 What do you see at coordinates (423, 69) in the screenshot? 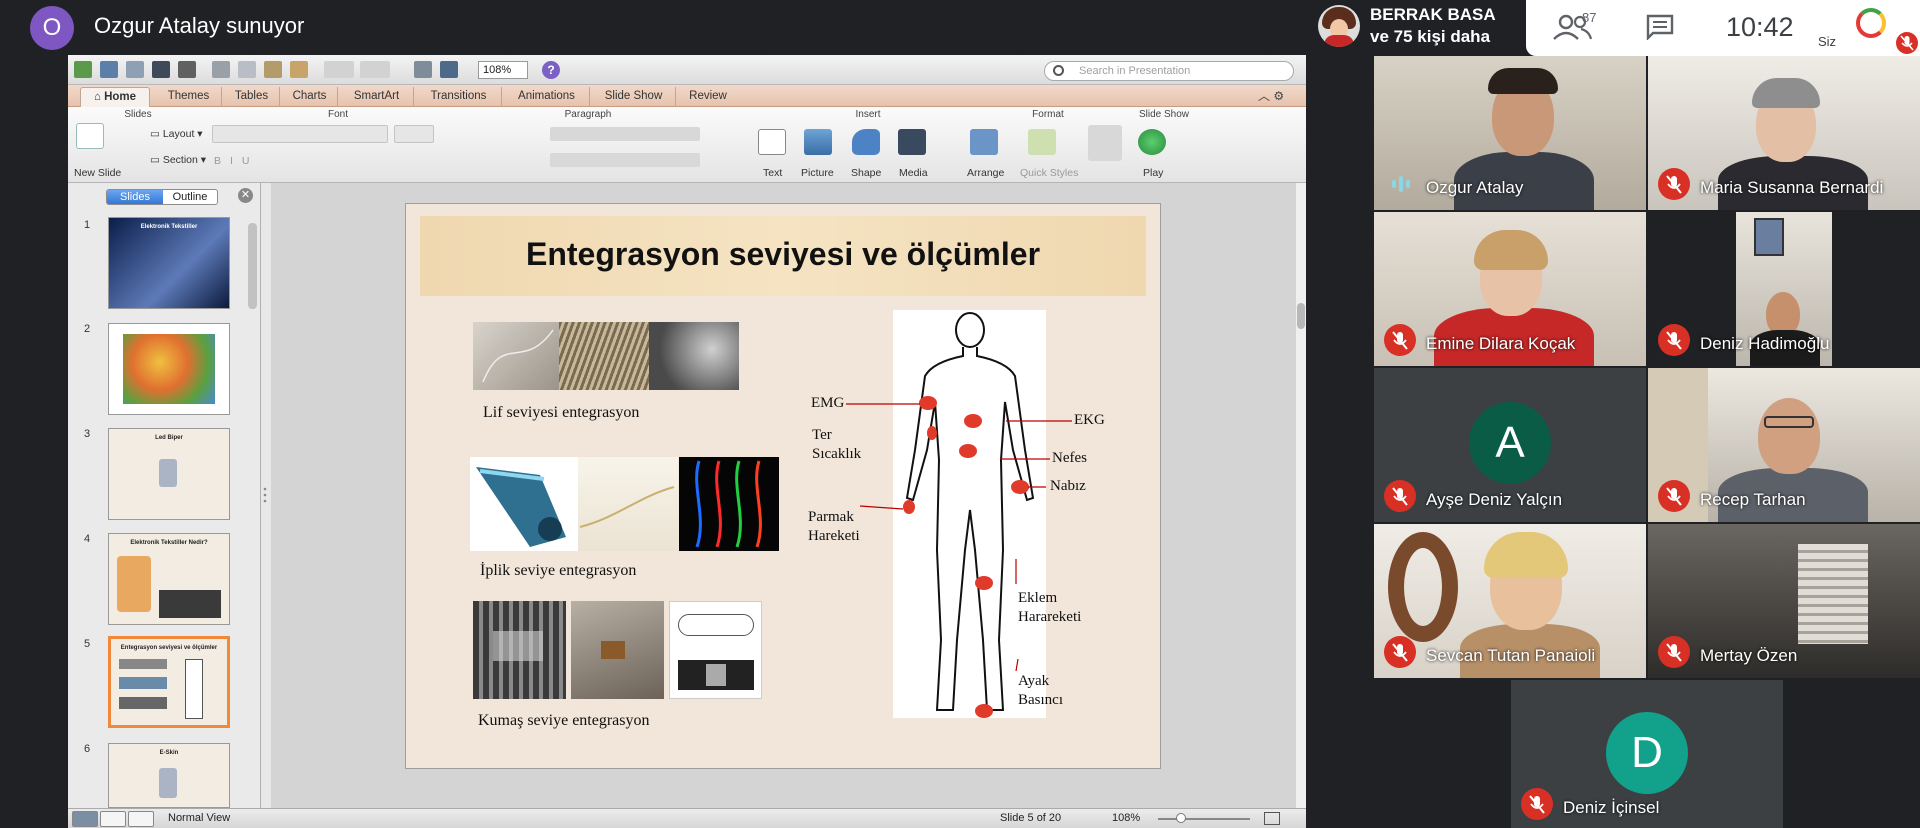
I see `slides-icon` at bounding box center [423, 69].